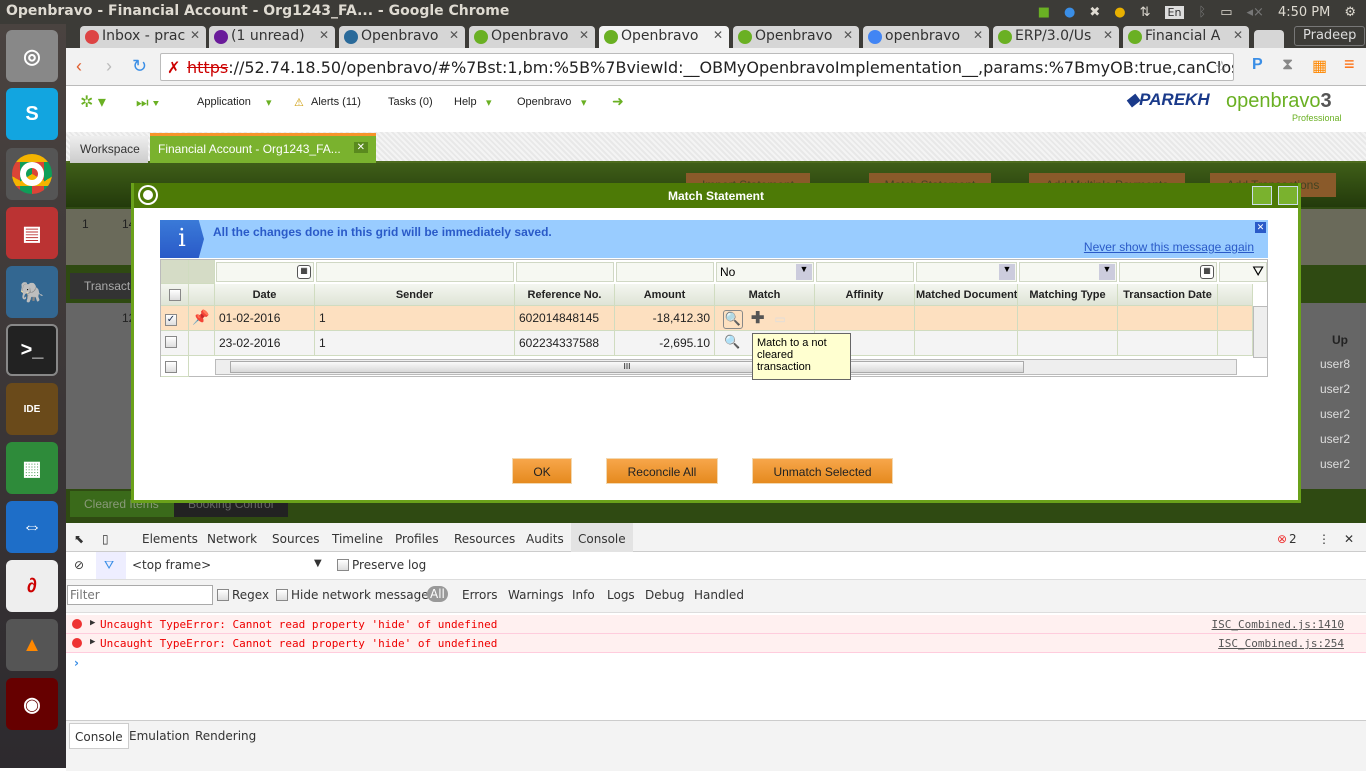 The width and height of the screenshot is (1366, 771). I want to click on reference-filter-input, so click(565, 272).